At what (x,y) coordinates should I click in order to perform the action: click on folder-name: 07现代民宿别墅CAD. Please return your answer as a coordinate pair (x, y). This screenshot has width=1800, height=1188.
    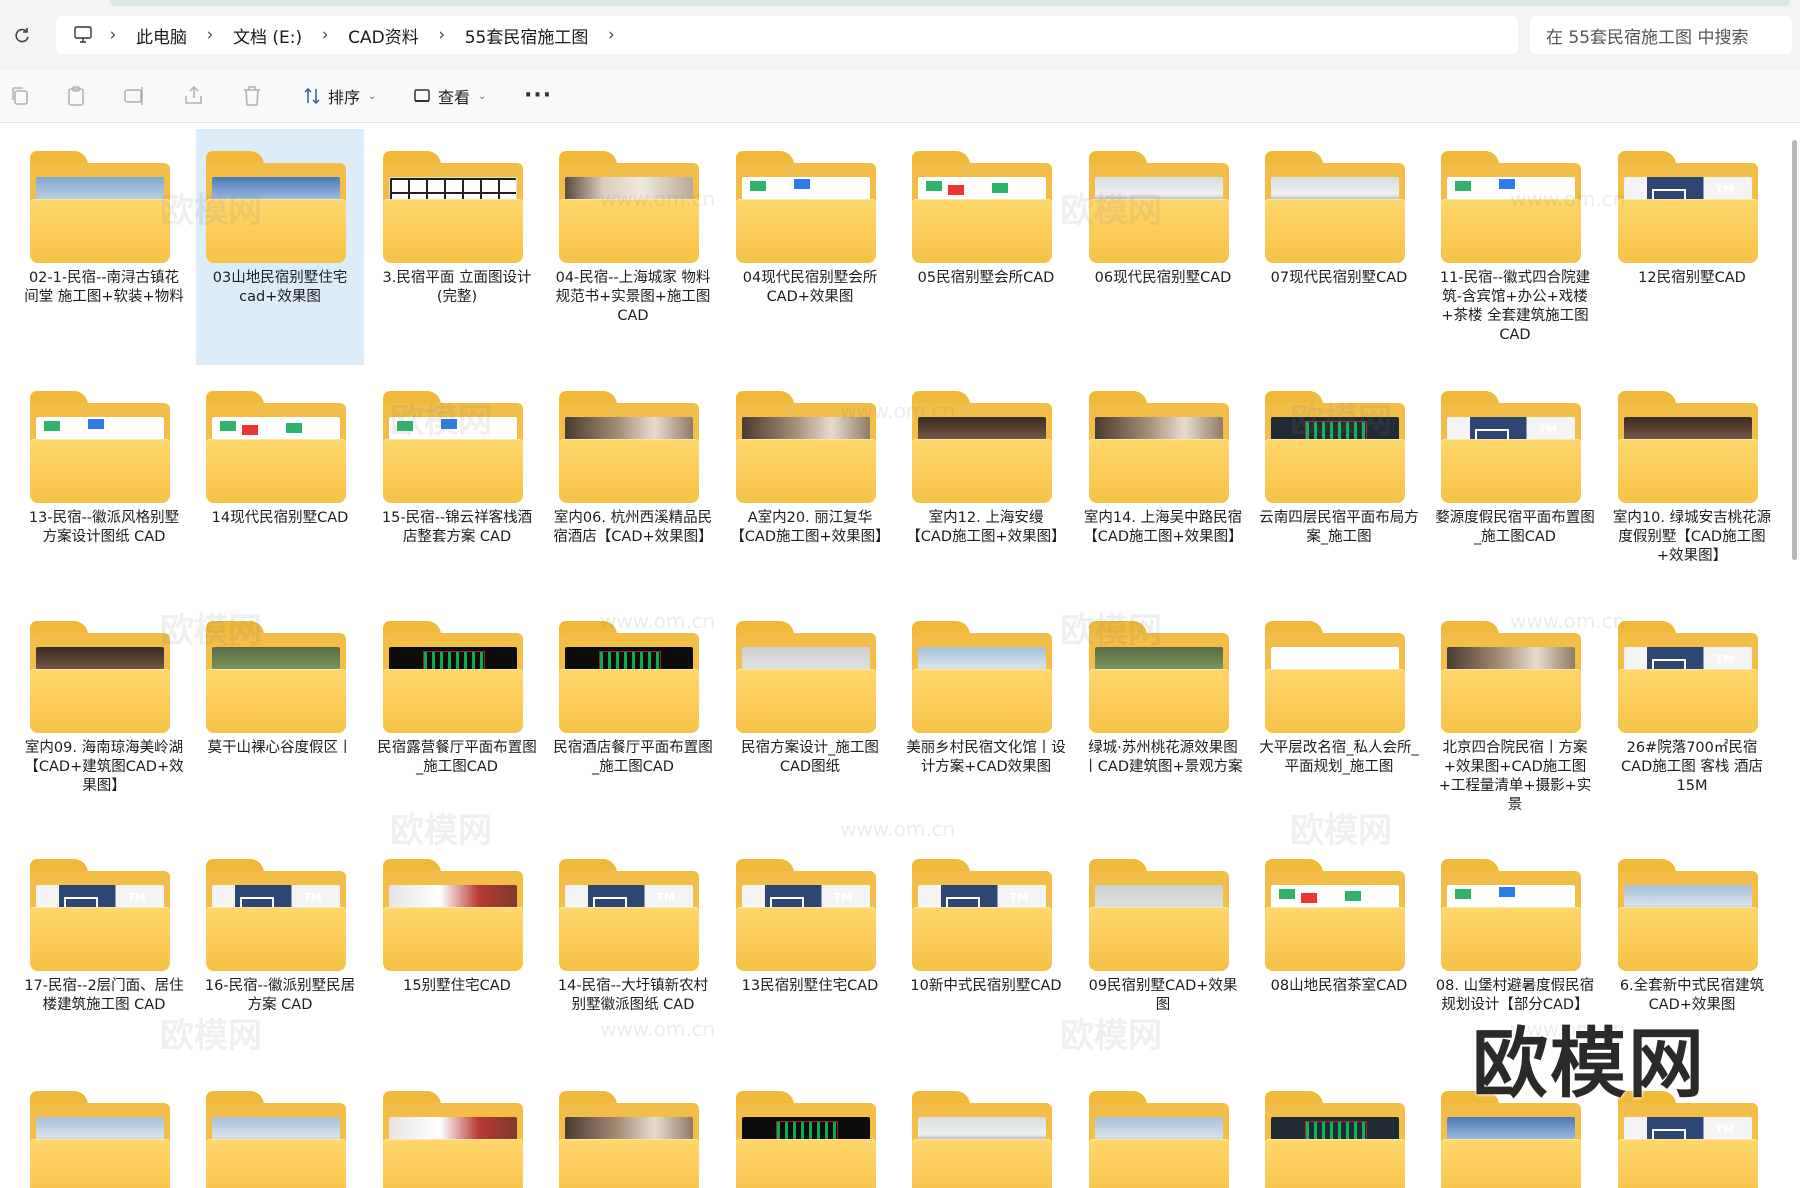
    Looking at the image, I should click on (1339, 278).